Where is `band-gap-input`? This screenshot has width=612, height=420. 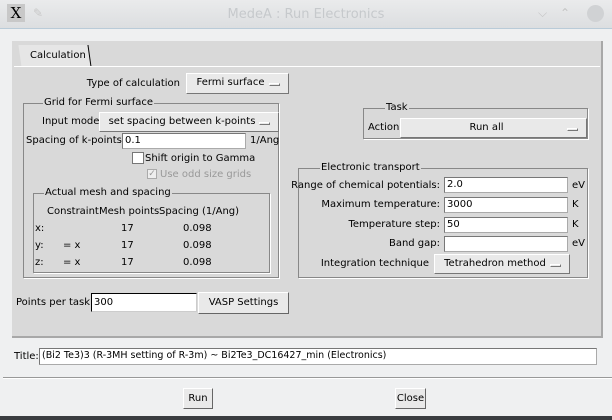 band-gap-input is located at coordinates (506, 244).